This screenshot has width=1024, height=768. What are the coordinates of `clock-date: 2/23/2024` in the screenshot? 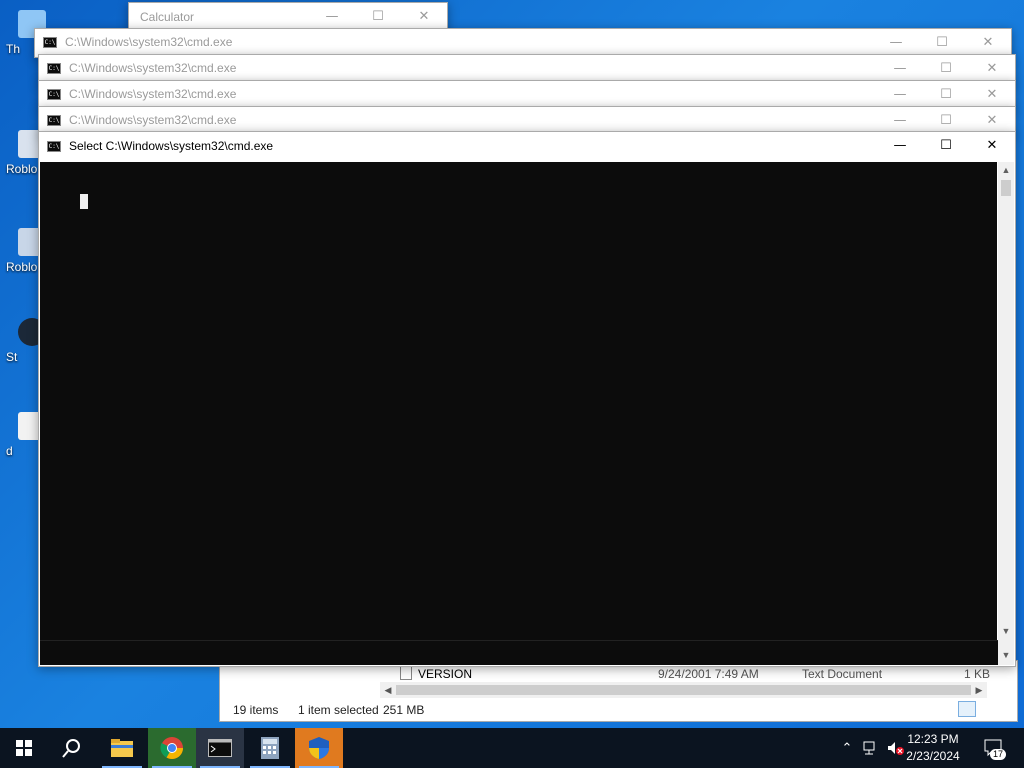 It's located at (933, 756).